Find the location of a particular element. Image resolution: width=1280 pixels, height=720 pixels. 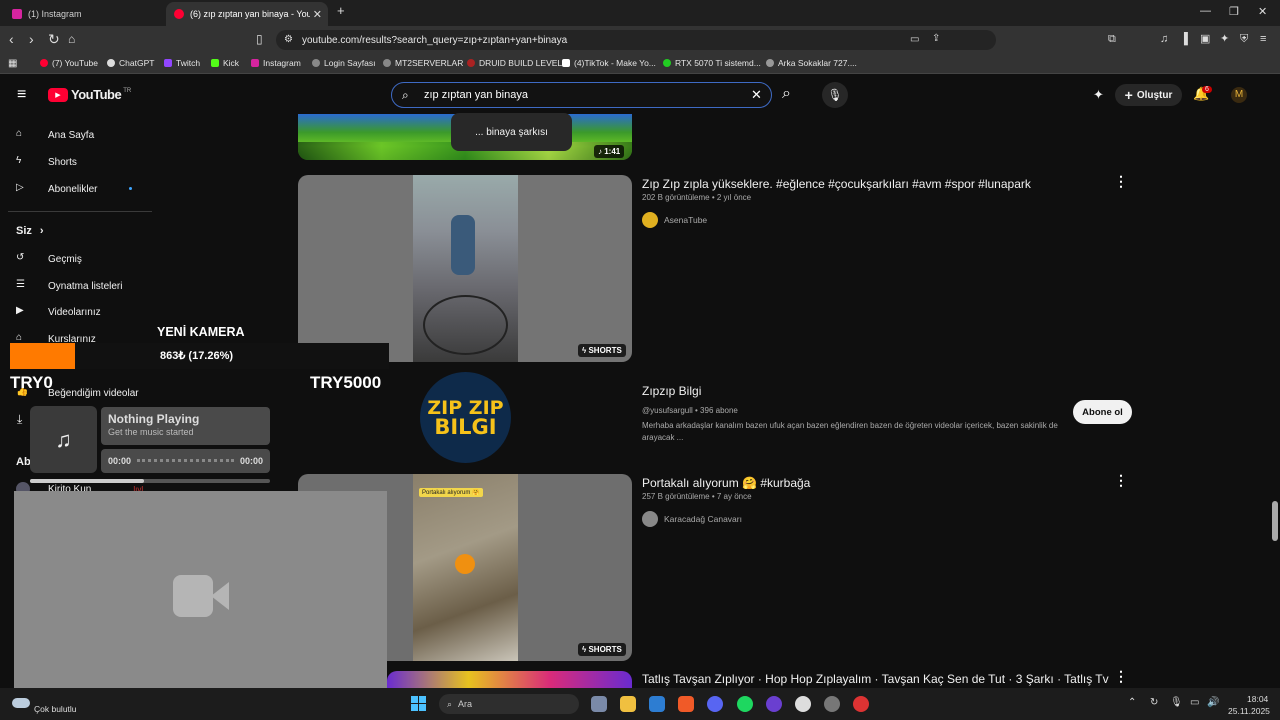

sync-icon: ↻ is located at coordinates (1154, 702).